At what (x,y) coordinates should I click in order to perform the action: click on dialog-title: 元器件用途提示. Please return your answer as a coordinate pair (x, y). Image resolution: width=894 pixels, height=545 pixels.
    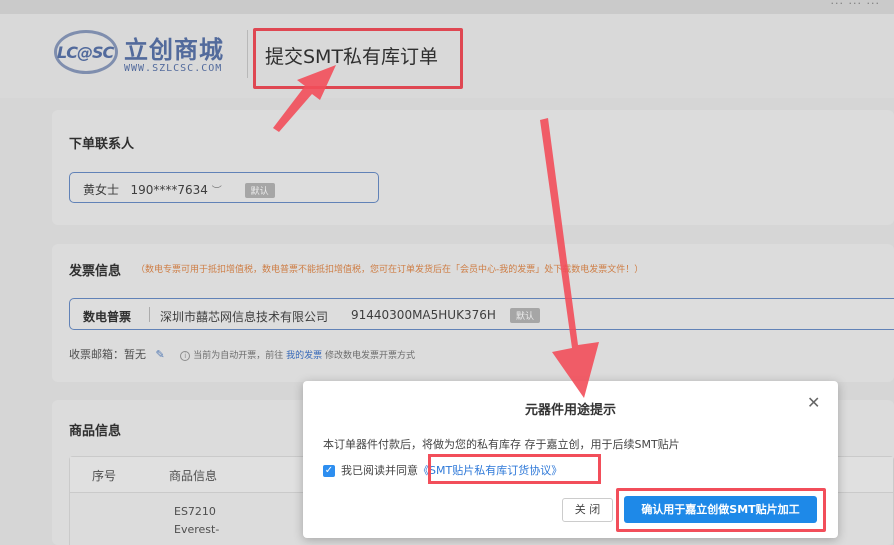
    Looking at the image, I should click on (570, 410).